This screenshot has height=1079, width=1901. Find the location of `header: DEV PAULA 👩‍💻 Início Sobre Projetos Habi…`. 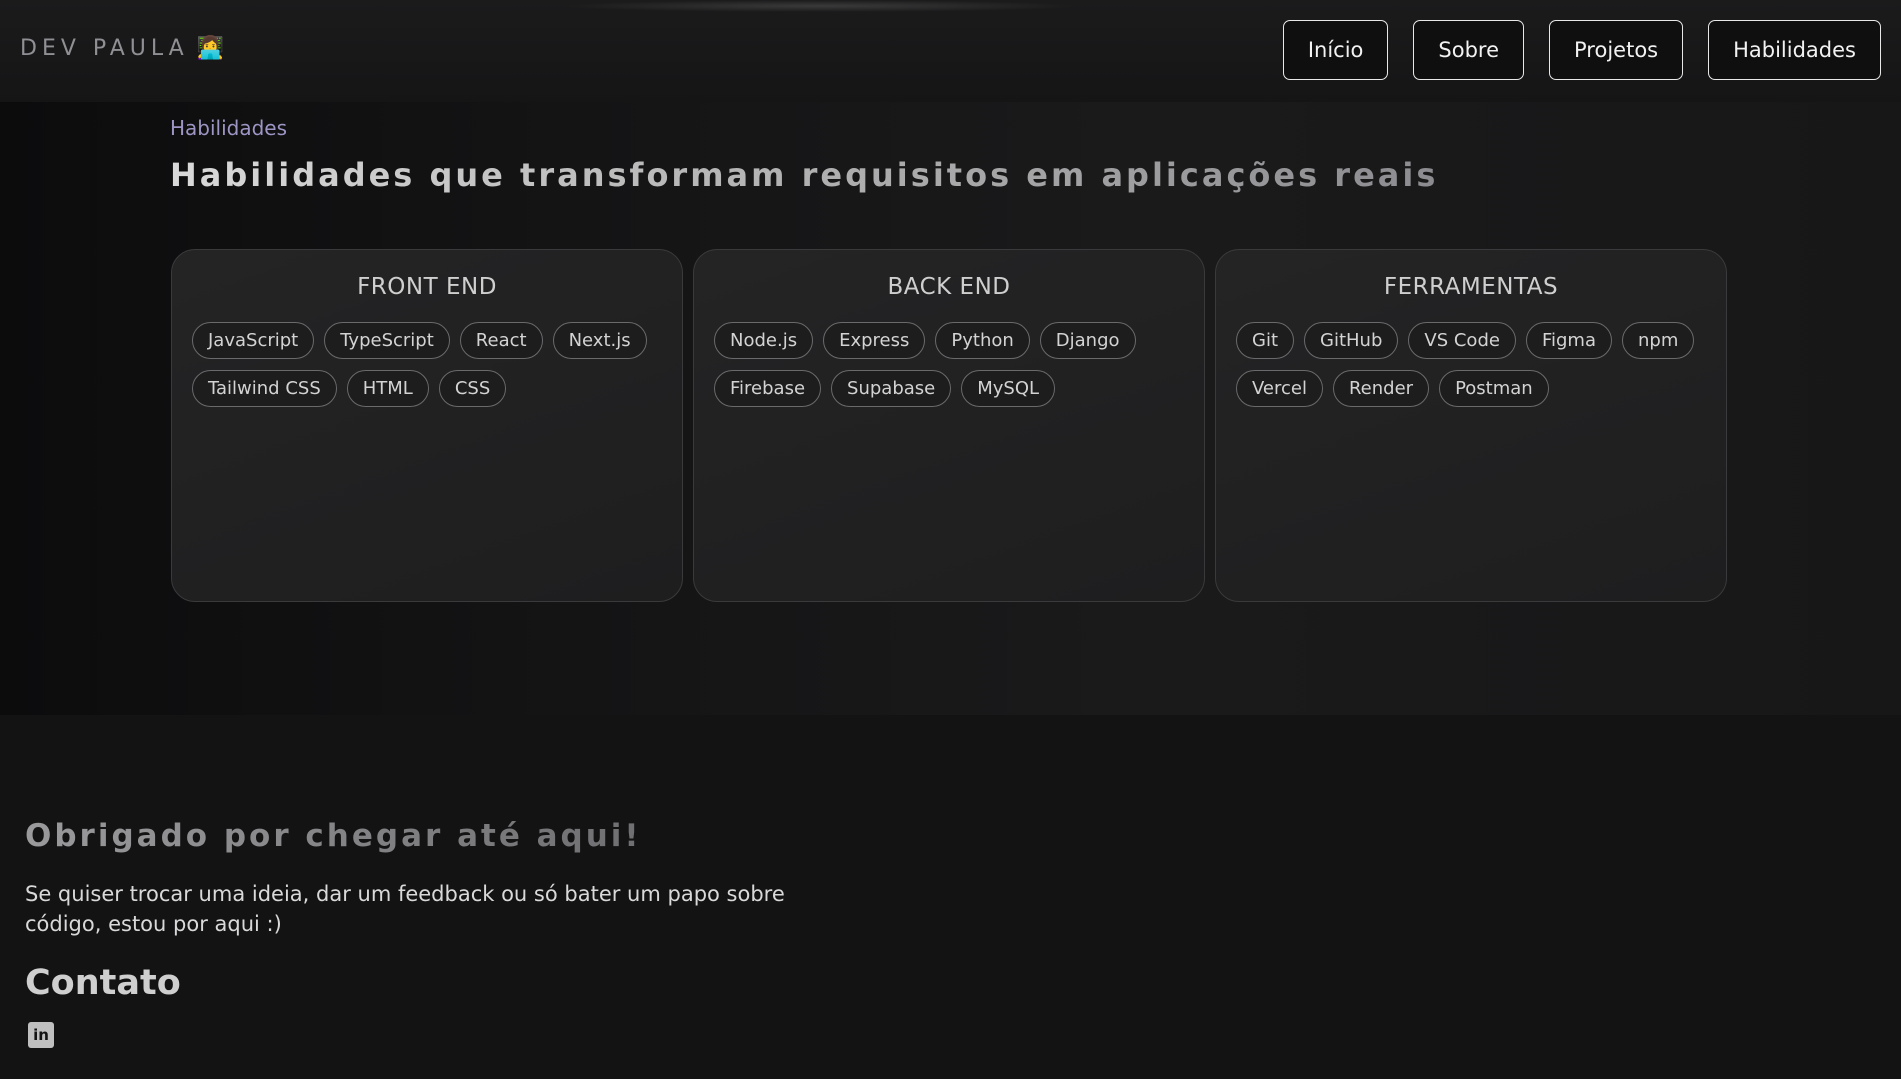

header: DEV PAULA 👩‍💻 Início Sobre Projetos Habi… is located at coordinates (950, 51).